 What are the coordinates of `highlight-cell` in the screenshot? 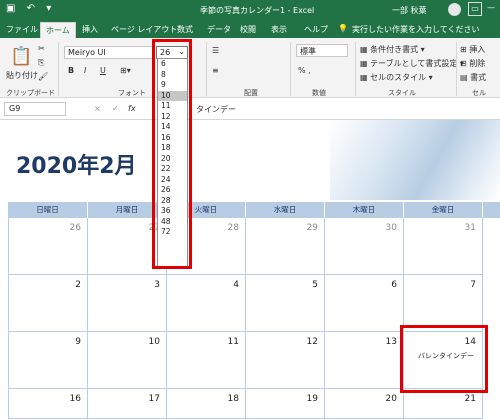 It's located at (444, 359).